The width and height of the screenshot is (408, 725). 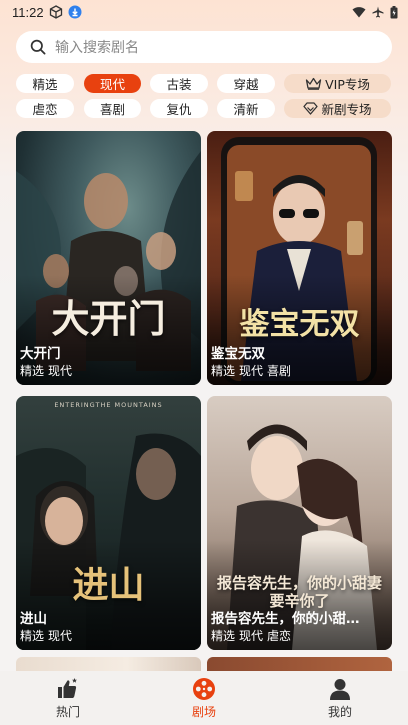 I want to click on status-time: 11:22, so click(x=28, y=12).